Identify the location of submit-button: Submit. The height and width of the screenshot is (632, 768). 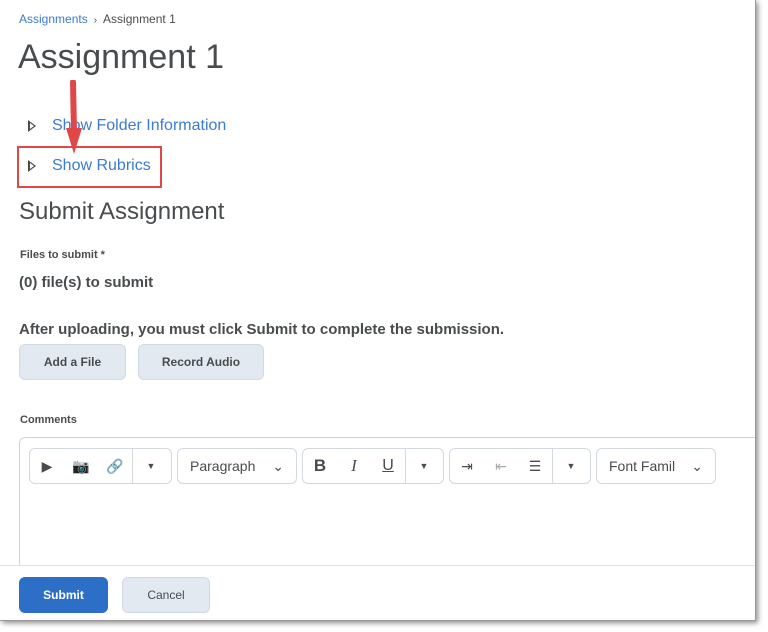
(63, 595).